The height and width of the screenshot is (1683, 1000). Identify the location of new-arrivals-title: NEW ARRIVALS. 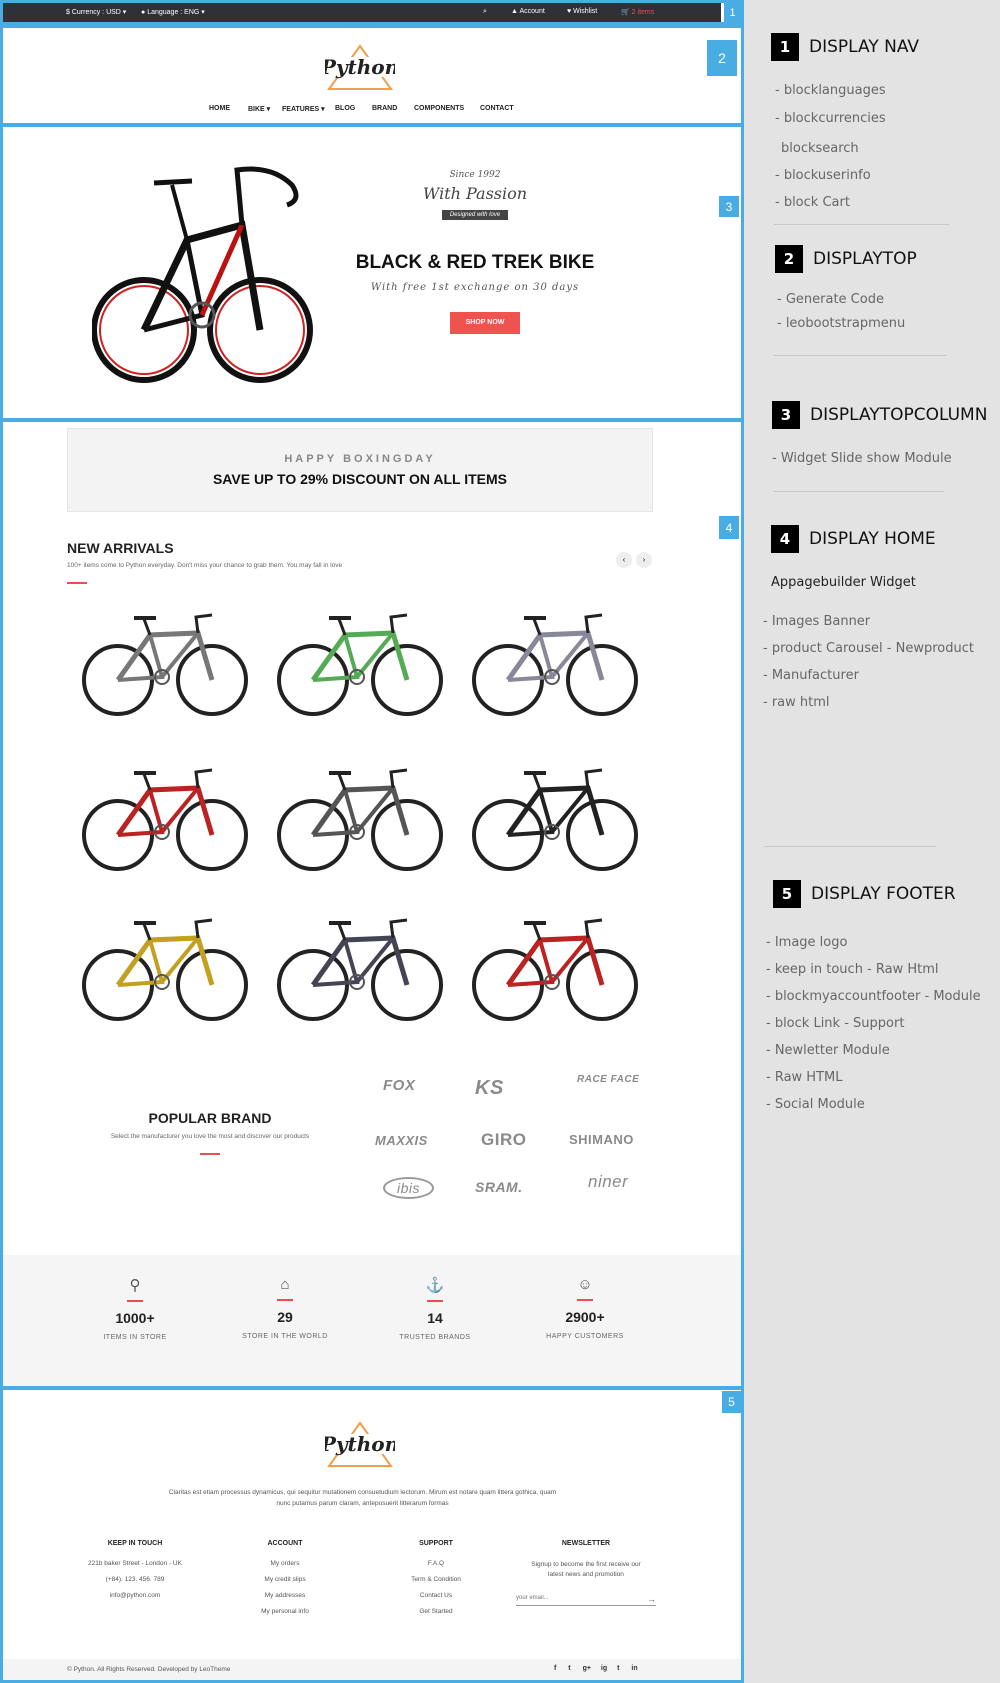
(120, 548).